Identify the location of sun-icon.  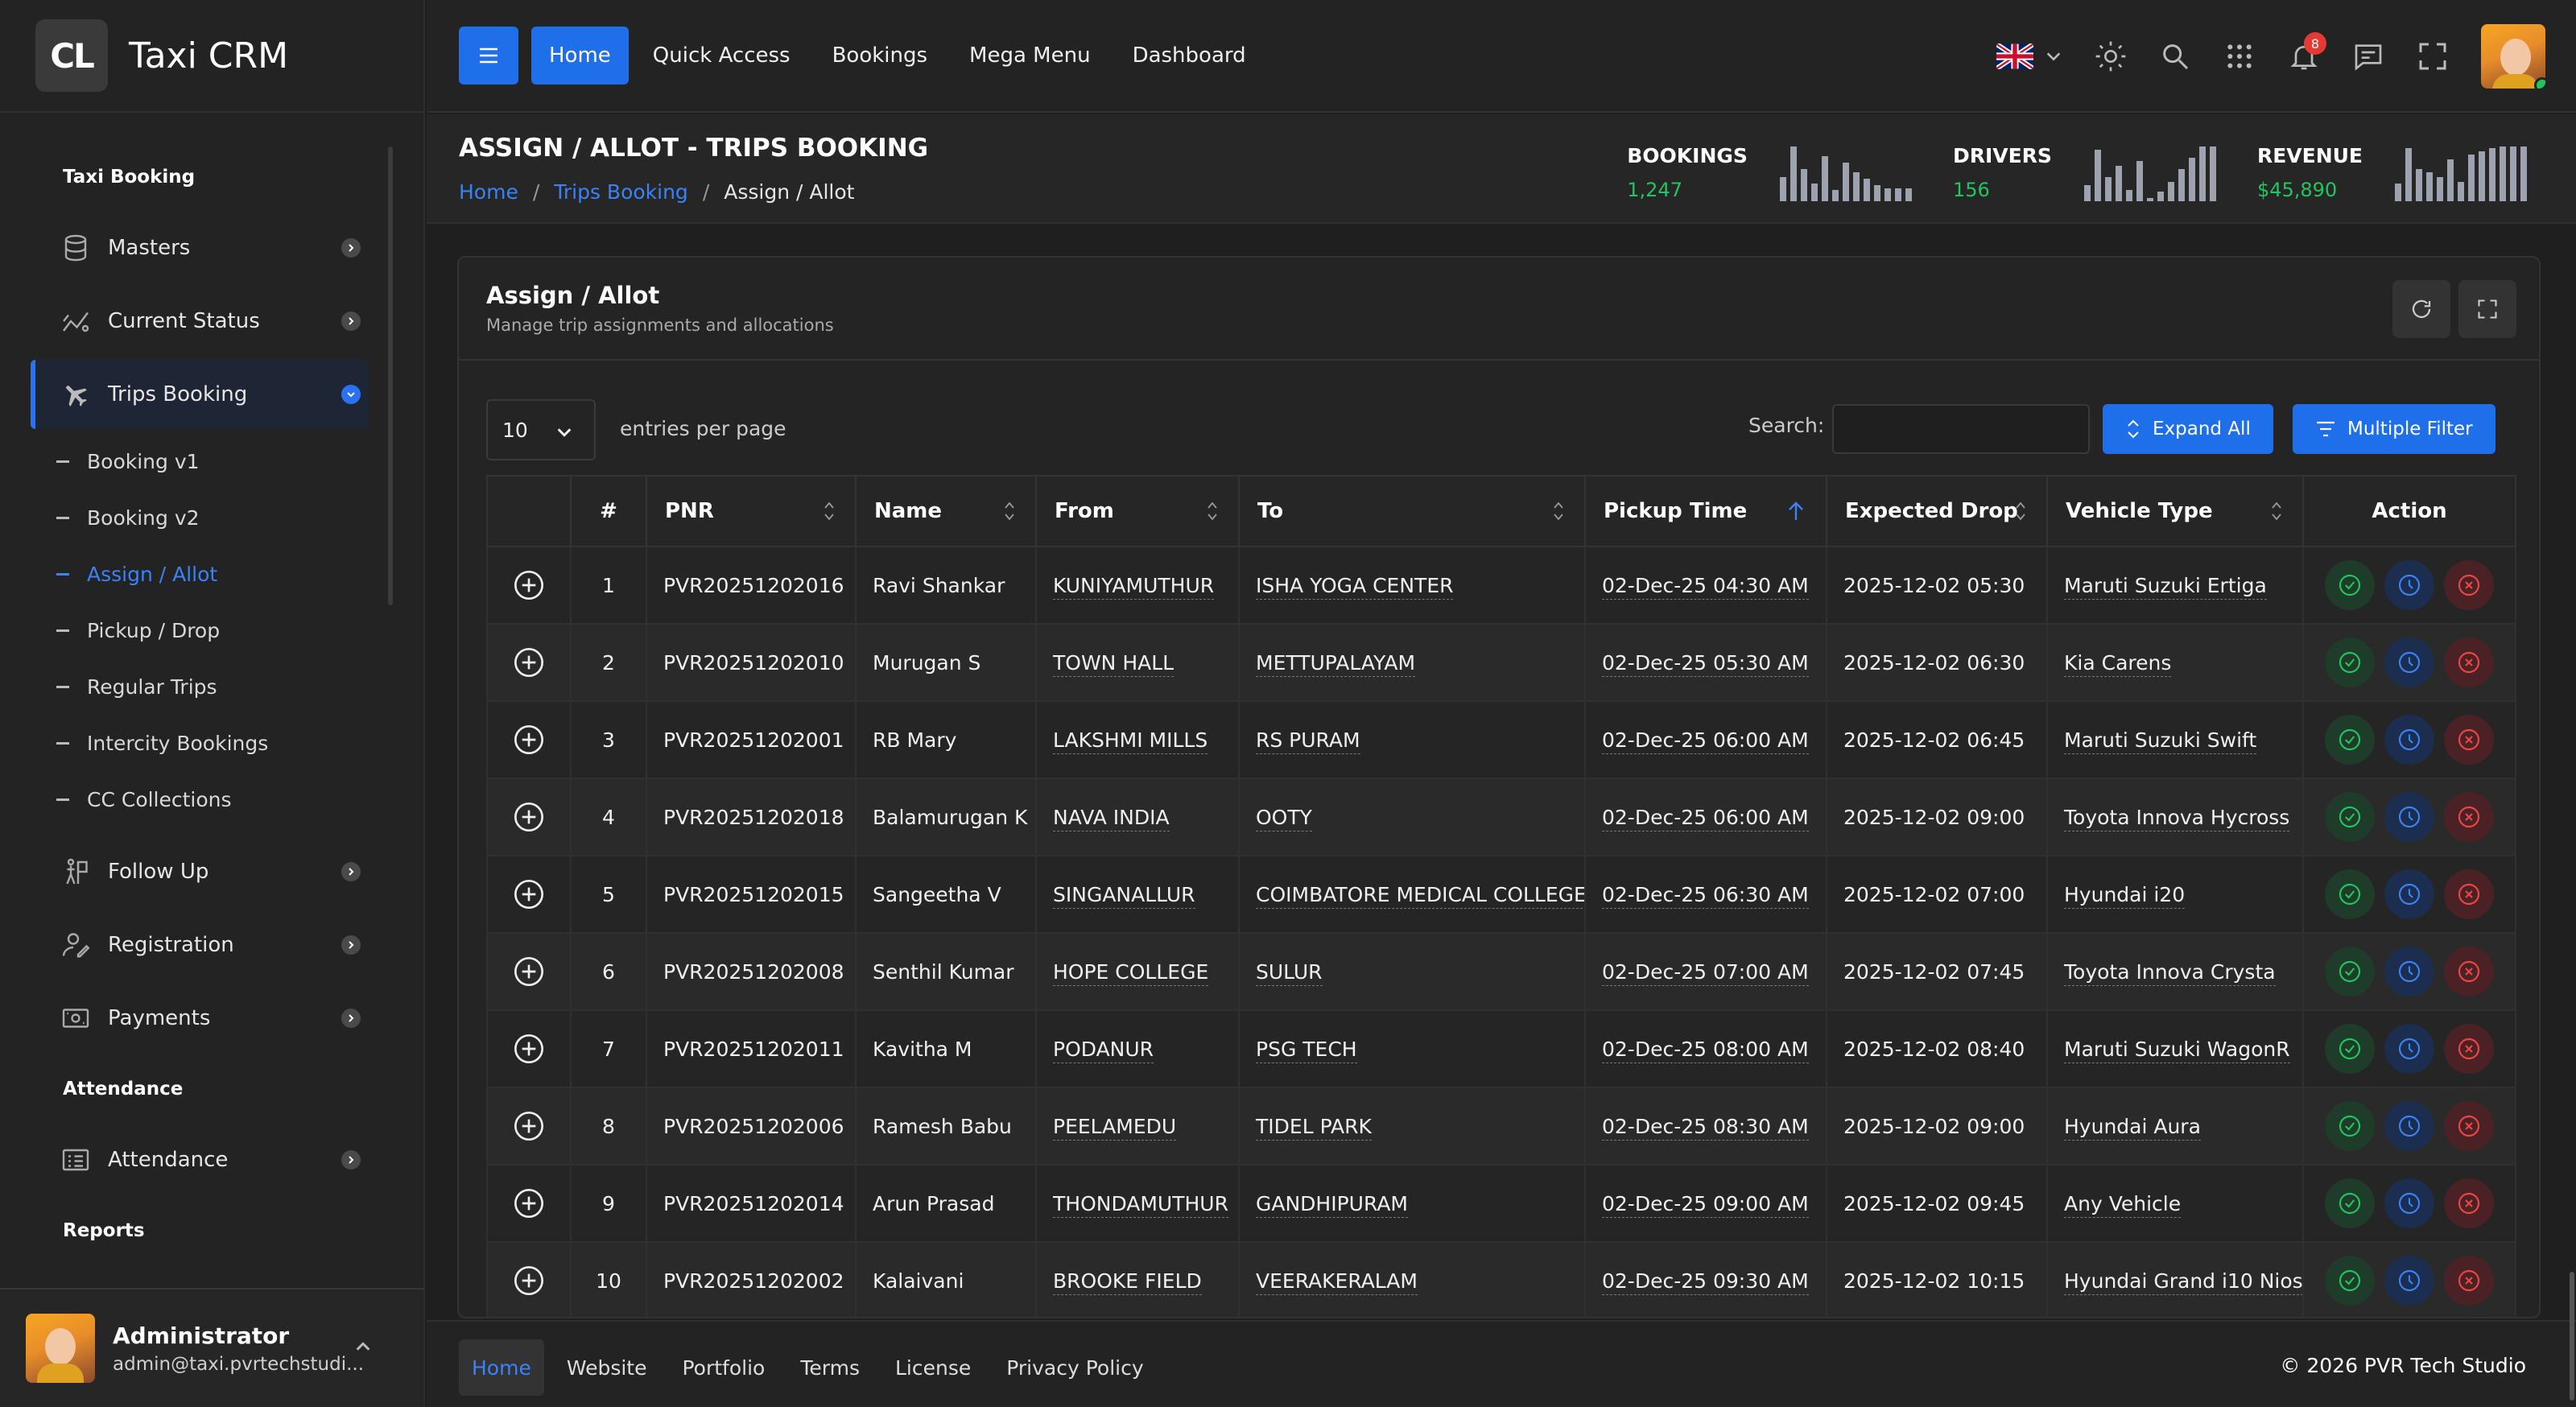
(2111, 56).